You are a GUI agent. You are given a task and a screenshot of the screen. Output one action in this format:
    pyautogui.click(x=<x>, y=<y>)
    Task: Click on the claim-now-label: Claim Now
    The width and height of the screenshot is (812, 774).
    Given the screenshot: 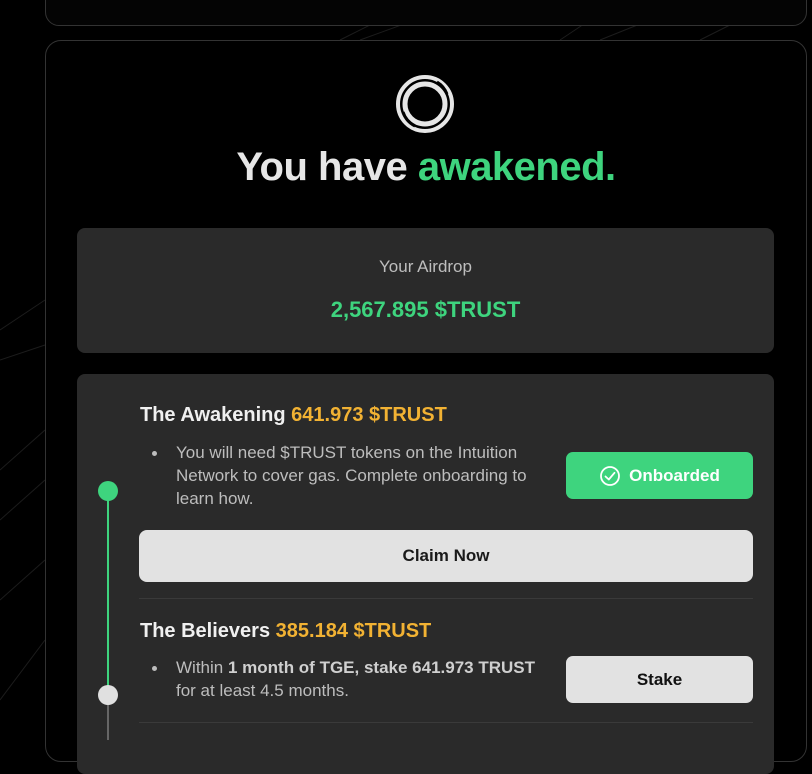 What is the action you would take?
    pyautogui.click(x=446, y=555)
    